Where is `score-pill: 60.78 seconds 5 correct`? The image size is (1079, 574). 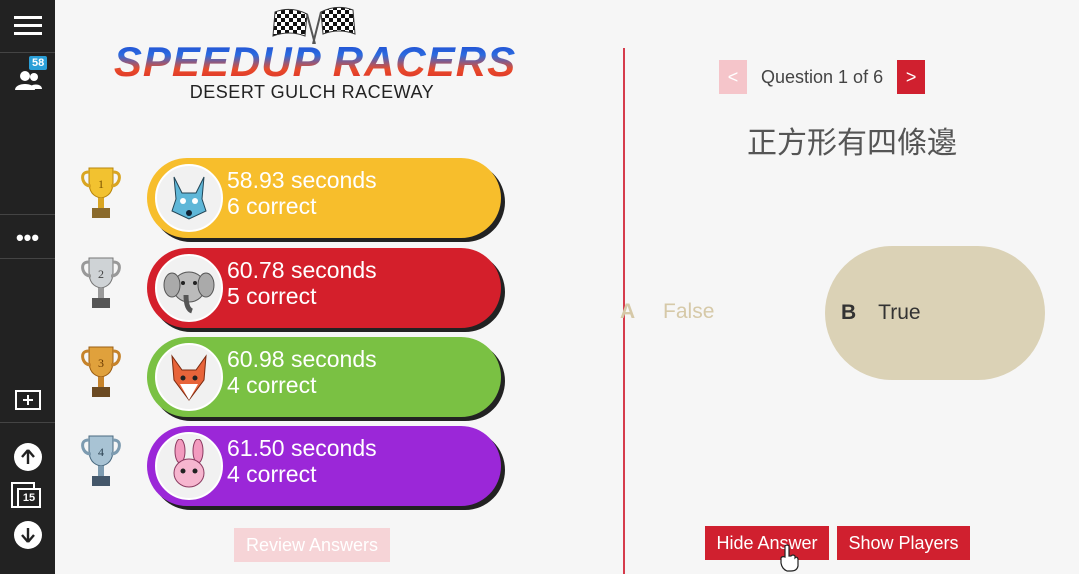
score-pill: 60.78 seconds 5 correct is located at coordinates (324, 288).